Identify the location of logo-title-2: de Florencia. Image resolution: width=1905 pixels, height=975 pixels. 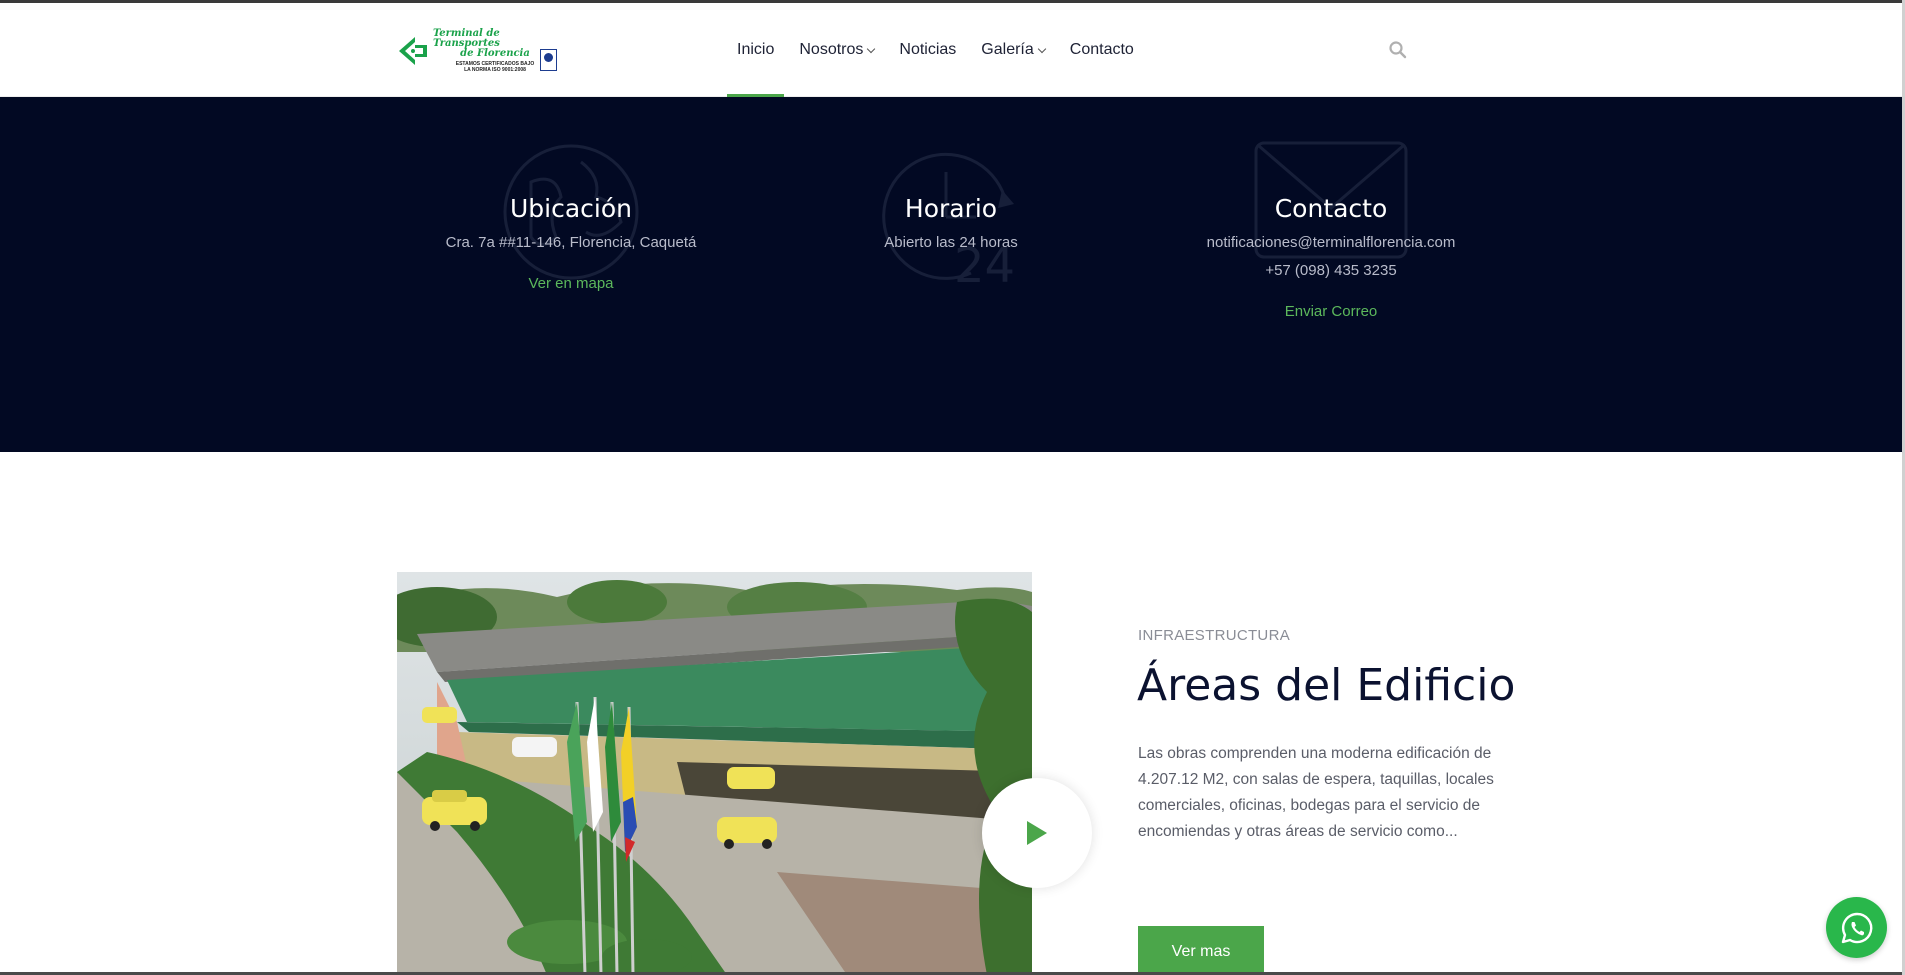
(495, 53).